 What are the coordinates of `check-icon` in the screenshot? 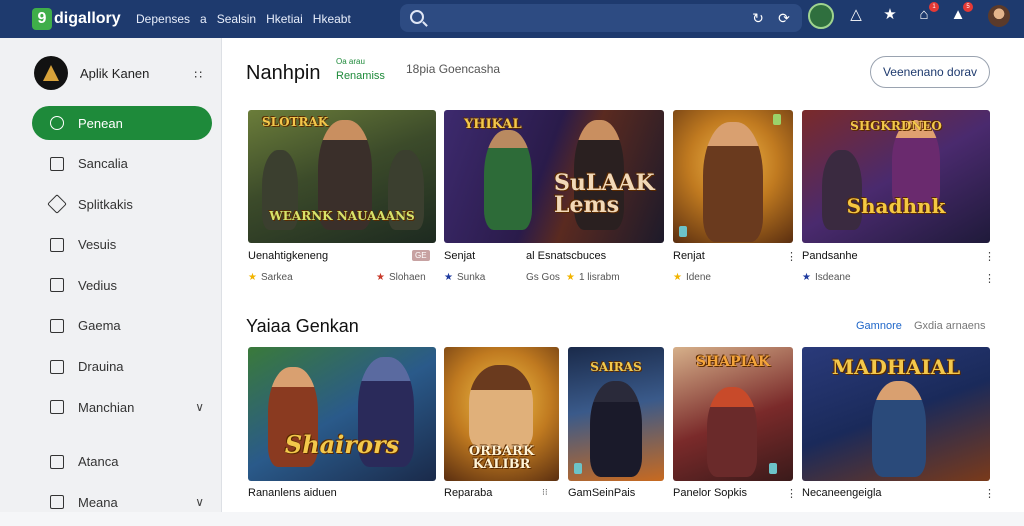 It's located at (57, 325).